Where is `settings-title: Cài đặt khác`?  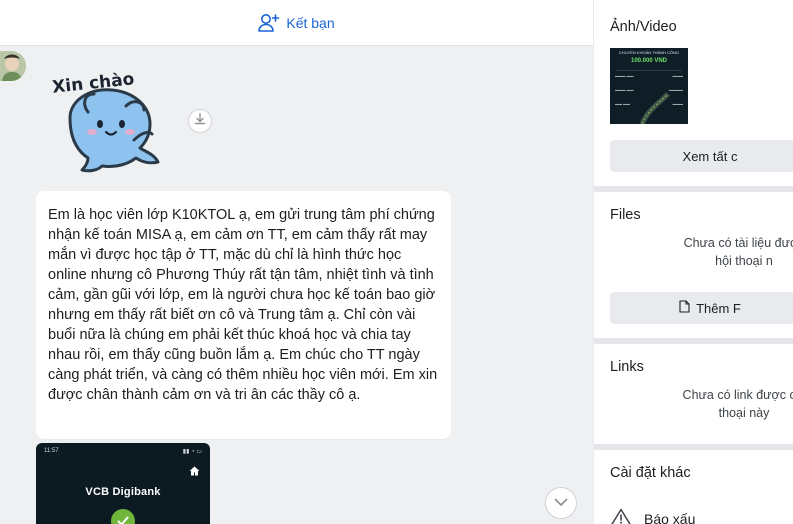
settings-title: Cài đặt khác is located at coordinates (650, 473).